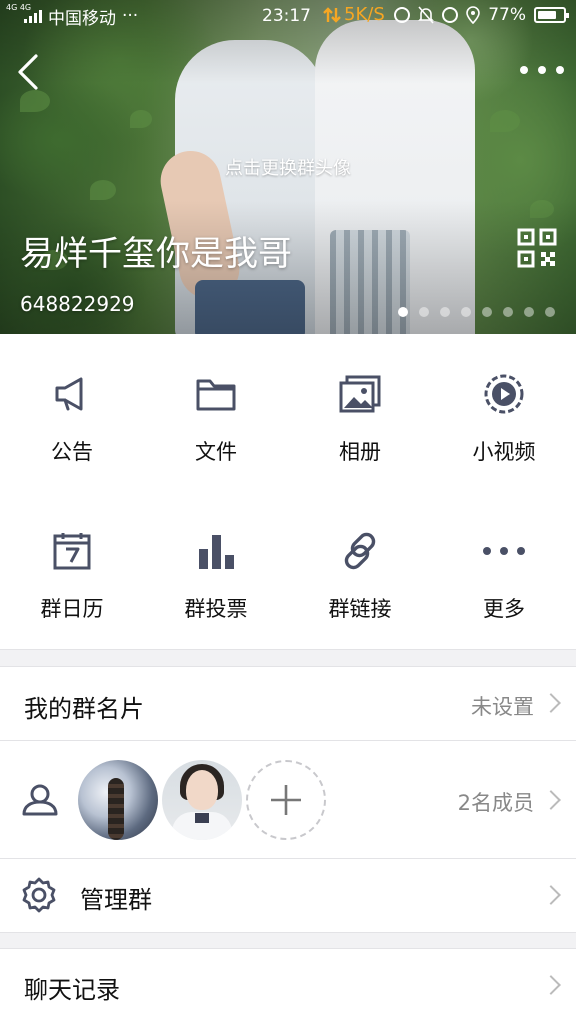 Image resolution: width=576 pixels, height=1024 pixels. Describe the element at coordinates (288, 167) in the screenshot. I see `change-avatar-hint: 点击更换群头像` at that location.